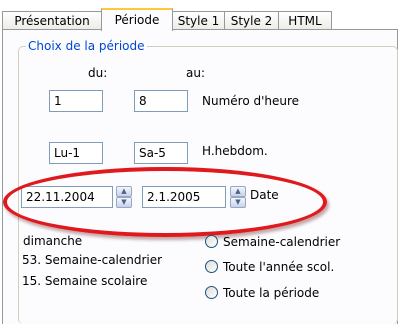 This screenshot has width=400, height=324. What do you see at coordinates (76, 153) in the screenshot?
I see `weekly-from-input: Lu-1` at bounding box center [76, 153].